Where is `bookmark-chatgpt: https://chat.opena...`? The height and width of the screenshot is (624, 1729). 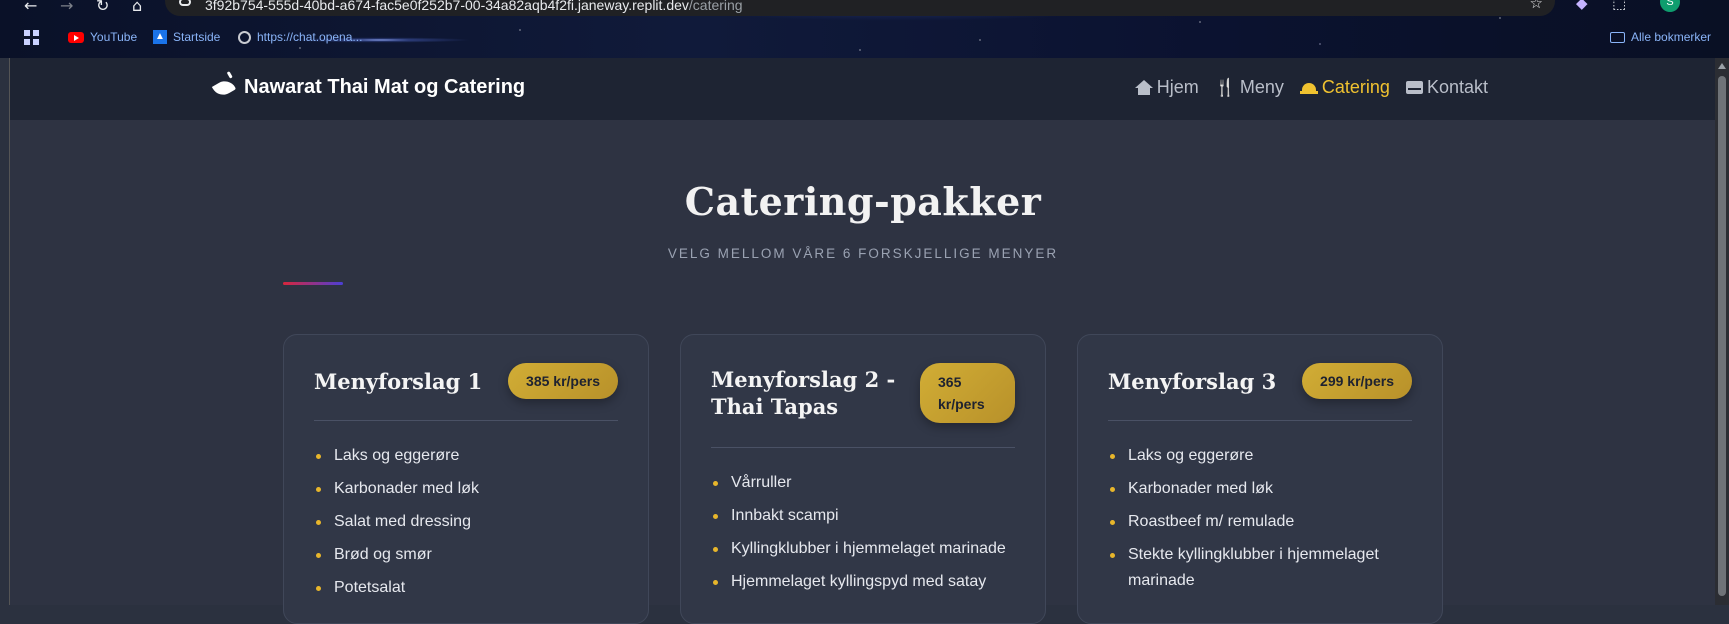 bookmark-chatgpt: https://chat.opena... is located at coordinates (300, 37).